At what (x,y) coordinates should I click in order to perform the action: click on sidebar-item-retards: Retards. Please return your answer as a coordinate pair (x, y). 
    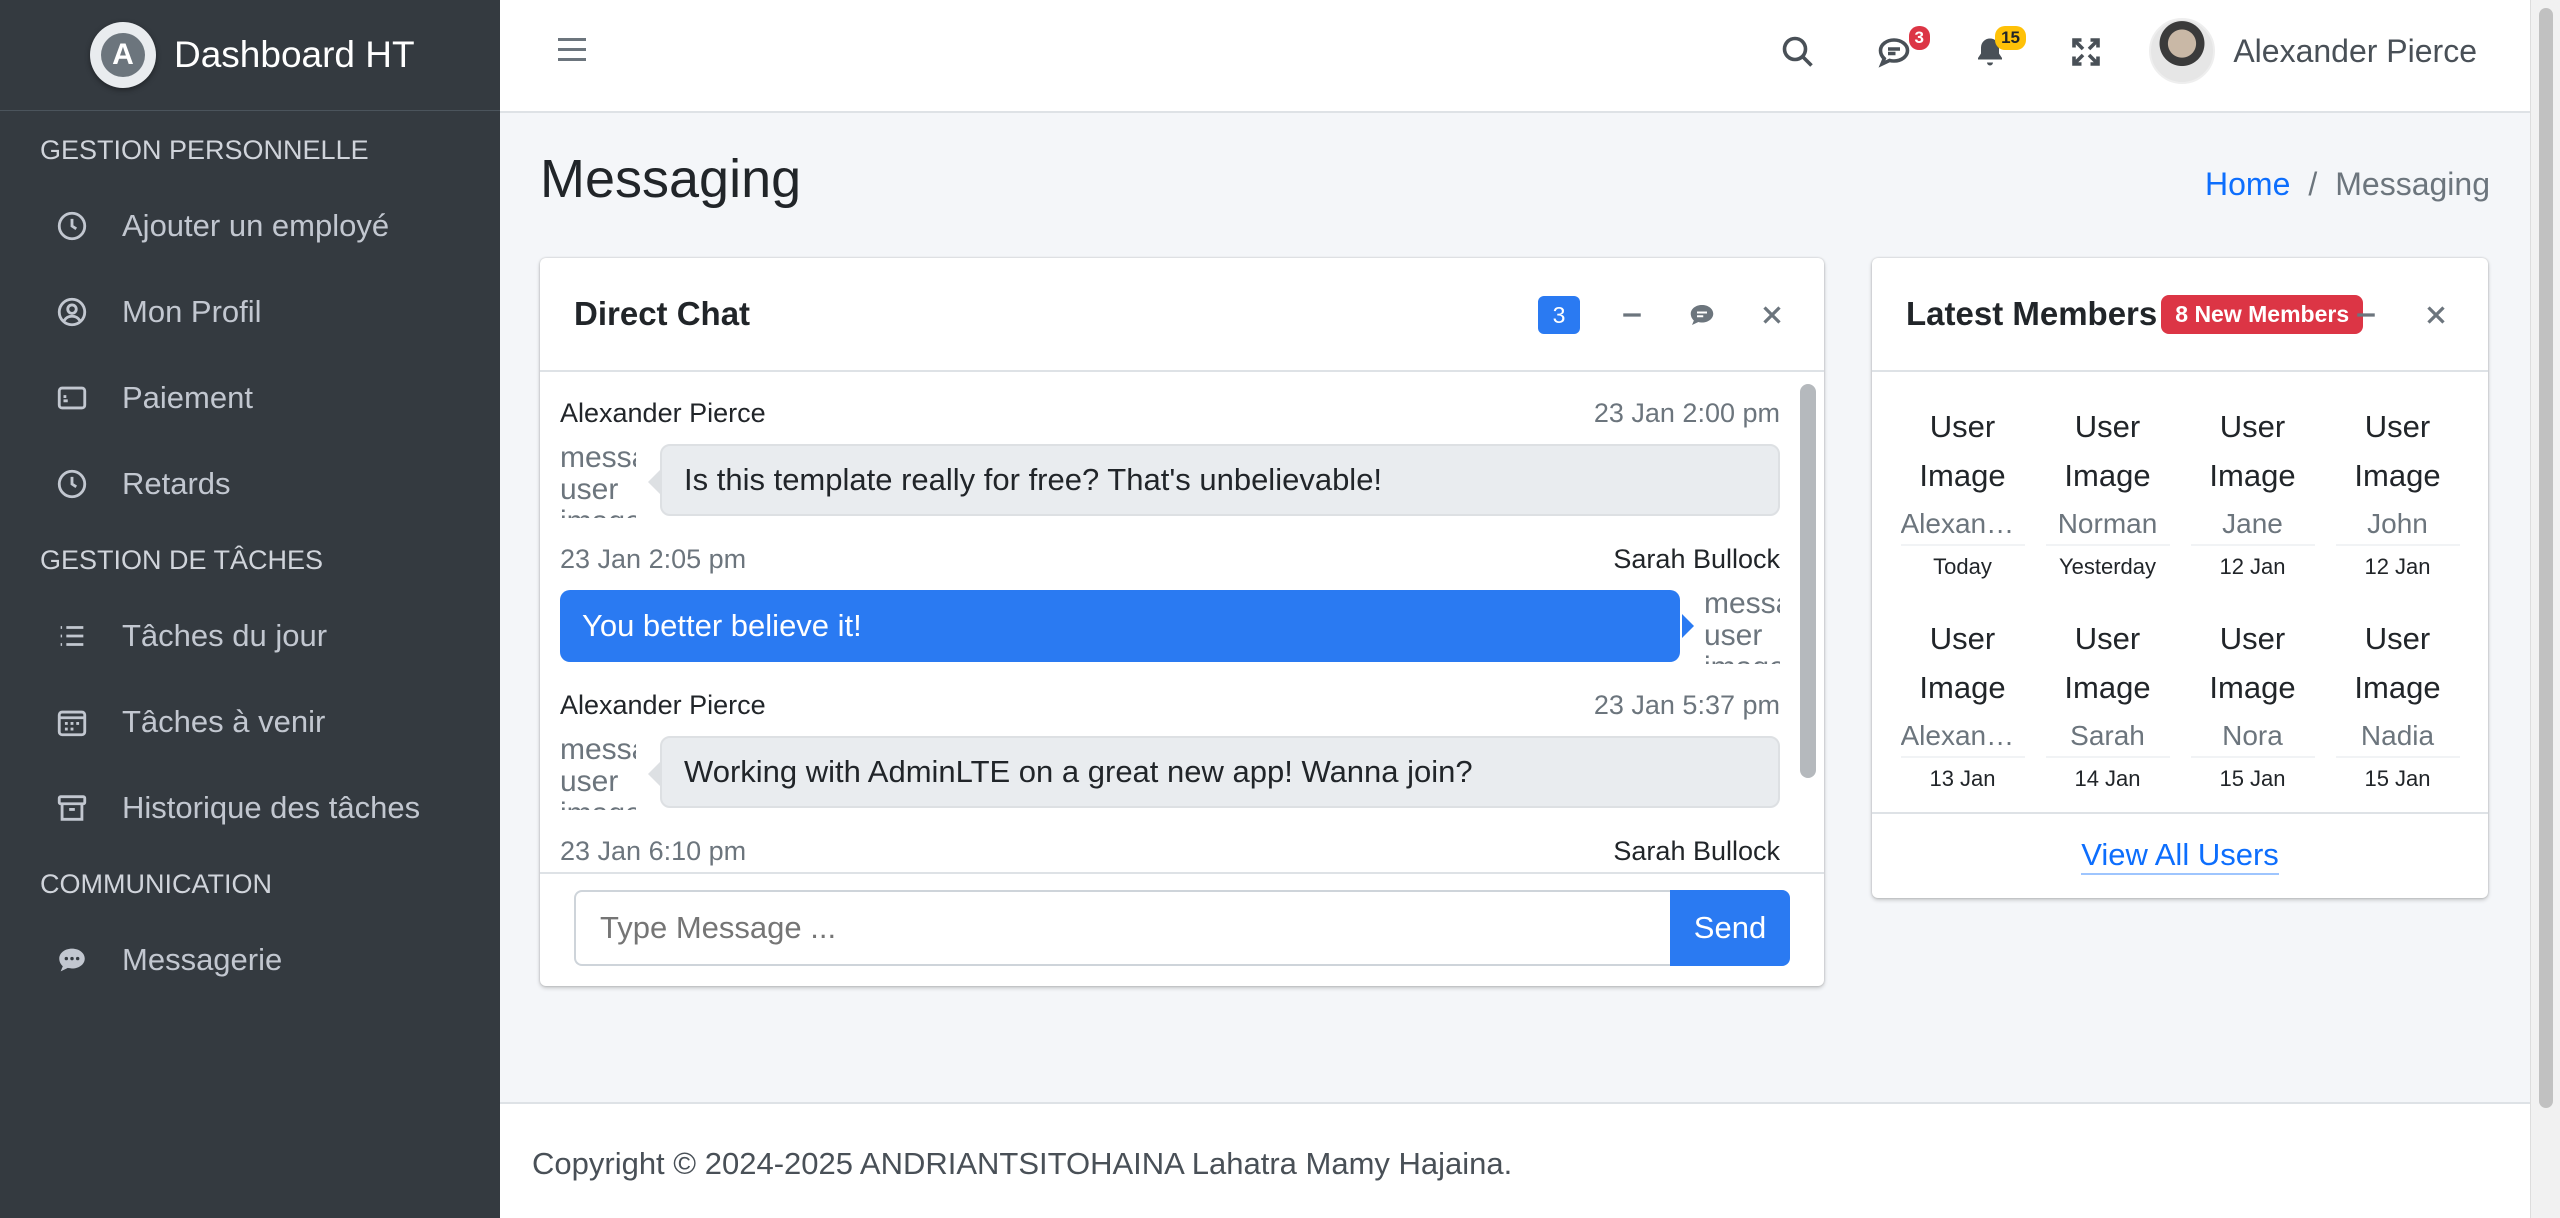
    Looking at the image, I should click on (250, 484).